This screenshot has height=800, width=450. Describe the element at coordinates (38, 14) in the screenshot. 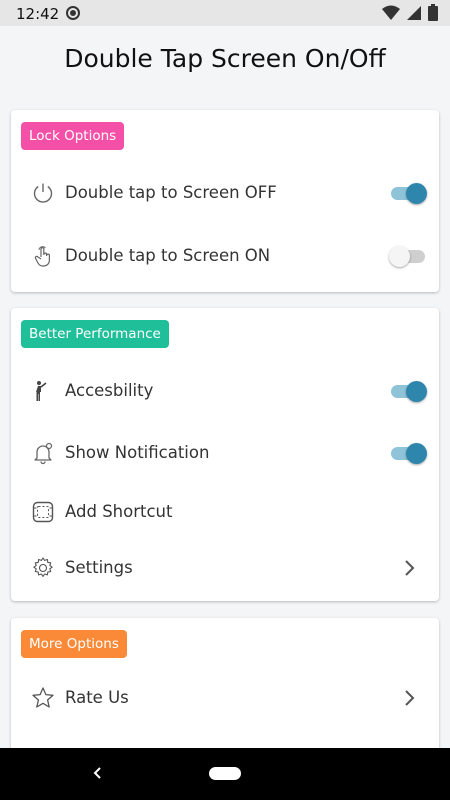

I see `status-time: 12:42` at that location.